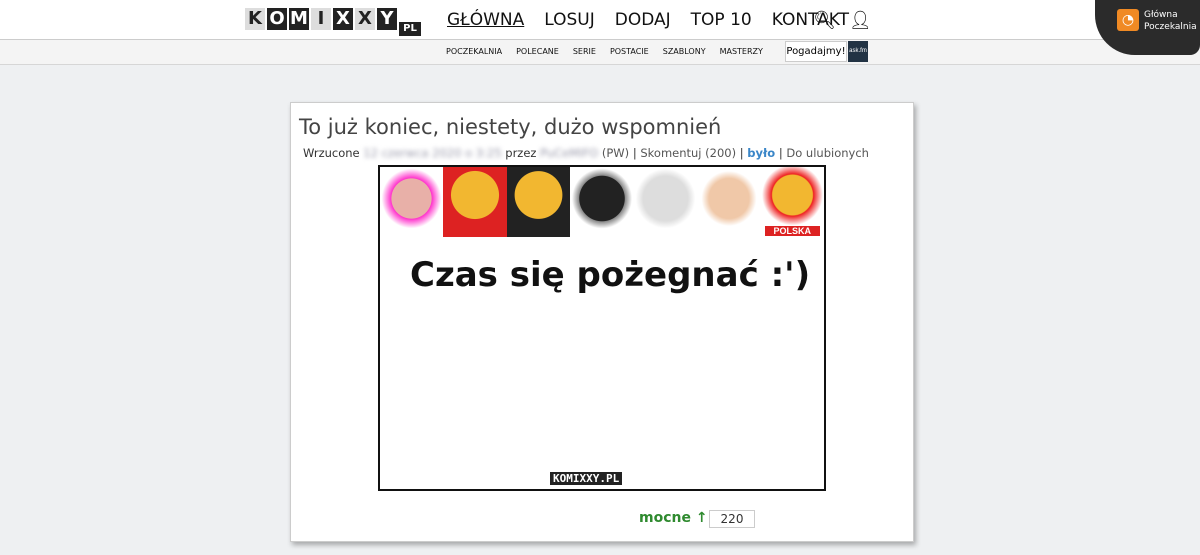  I want to click on face-polska: POLSKA, so click(792, 202).